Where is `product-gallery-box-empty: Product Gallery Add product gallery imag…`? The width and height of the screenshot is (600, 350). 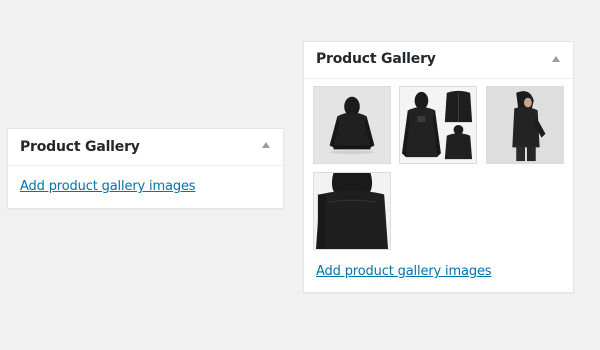
product-gallery-box-empty: Product Gallery Add product gallery imag… is located at coordinates (145, 168).